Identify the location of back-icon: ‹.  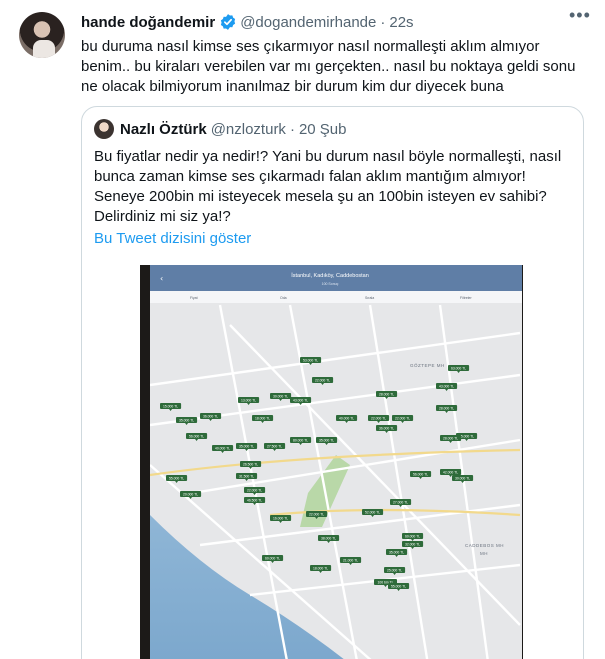
(161, 278).